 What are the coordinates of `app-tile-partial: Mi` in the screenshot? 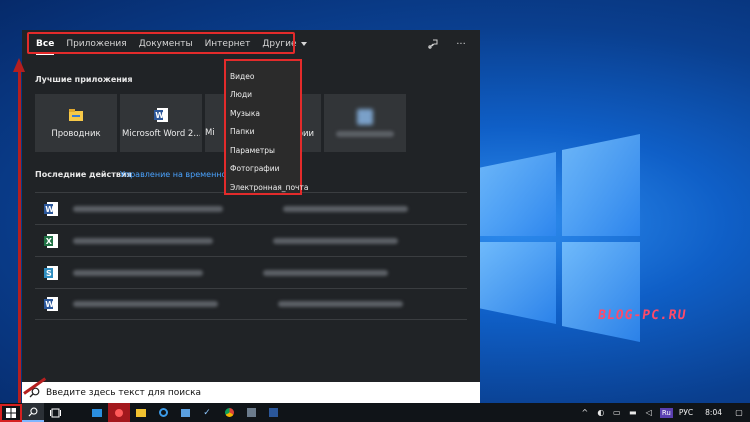 It's located at (215, 123).